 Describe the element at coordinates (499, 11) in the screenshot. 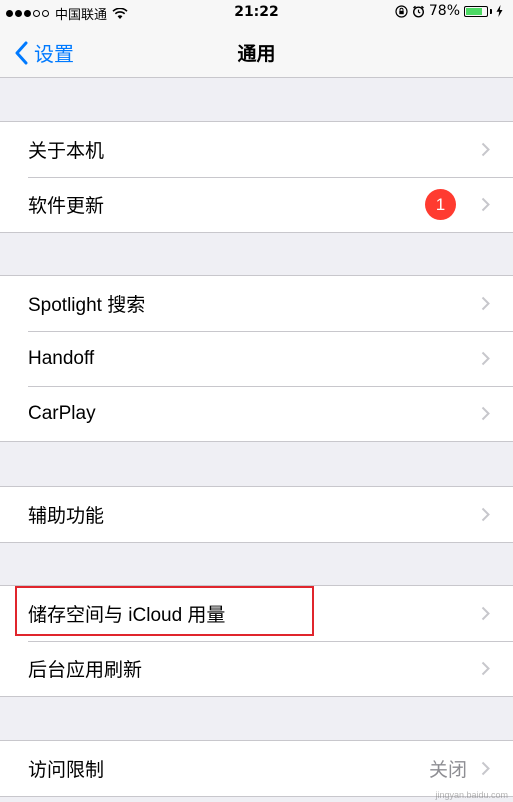

I see `charging-bolt-icon` at that location.